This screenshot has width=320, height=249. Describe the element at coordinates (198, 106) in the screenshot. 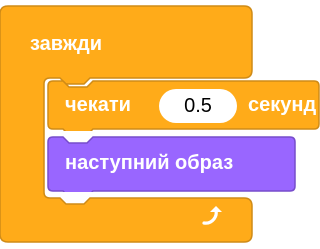

I see `wait-seconds-input: 0.5` at that location.